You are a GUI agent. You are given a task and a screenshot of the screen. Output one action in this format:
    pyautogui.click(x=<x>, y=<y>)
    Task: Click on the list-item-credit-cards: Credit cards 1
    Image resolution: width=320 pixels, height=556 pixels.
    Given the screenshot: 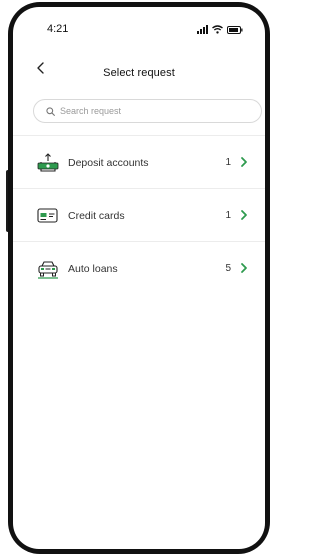 What is the action you would take?
    pyautogui.click(x=139, y=215)
    